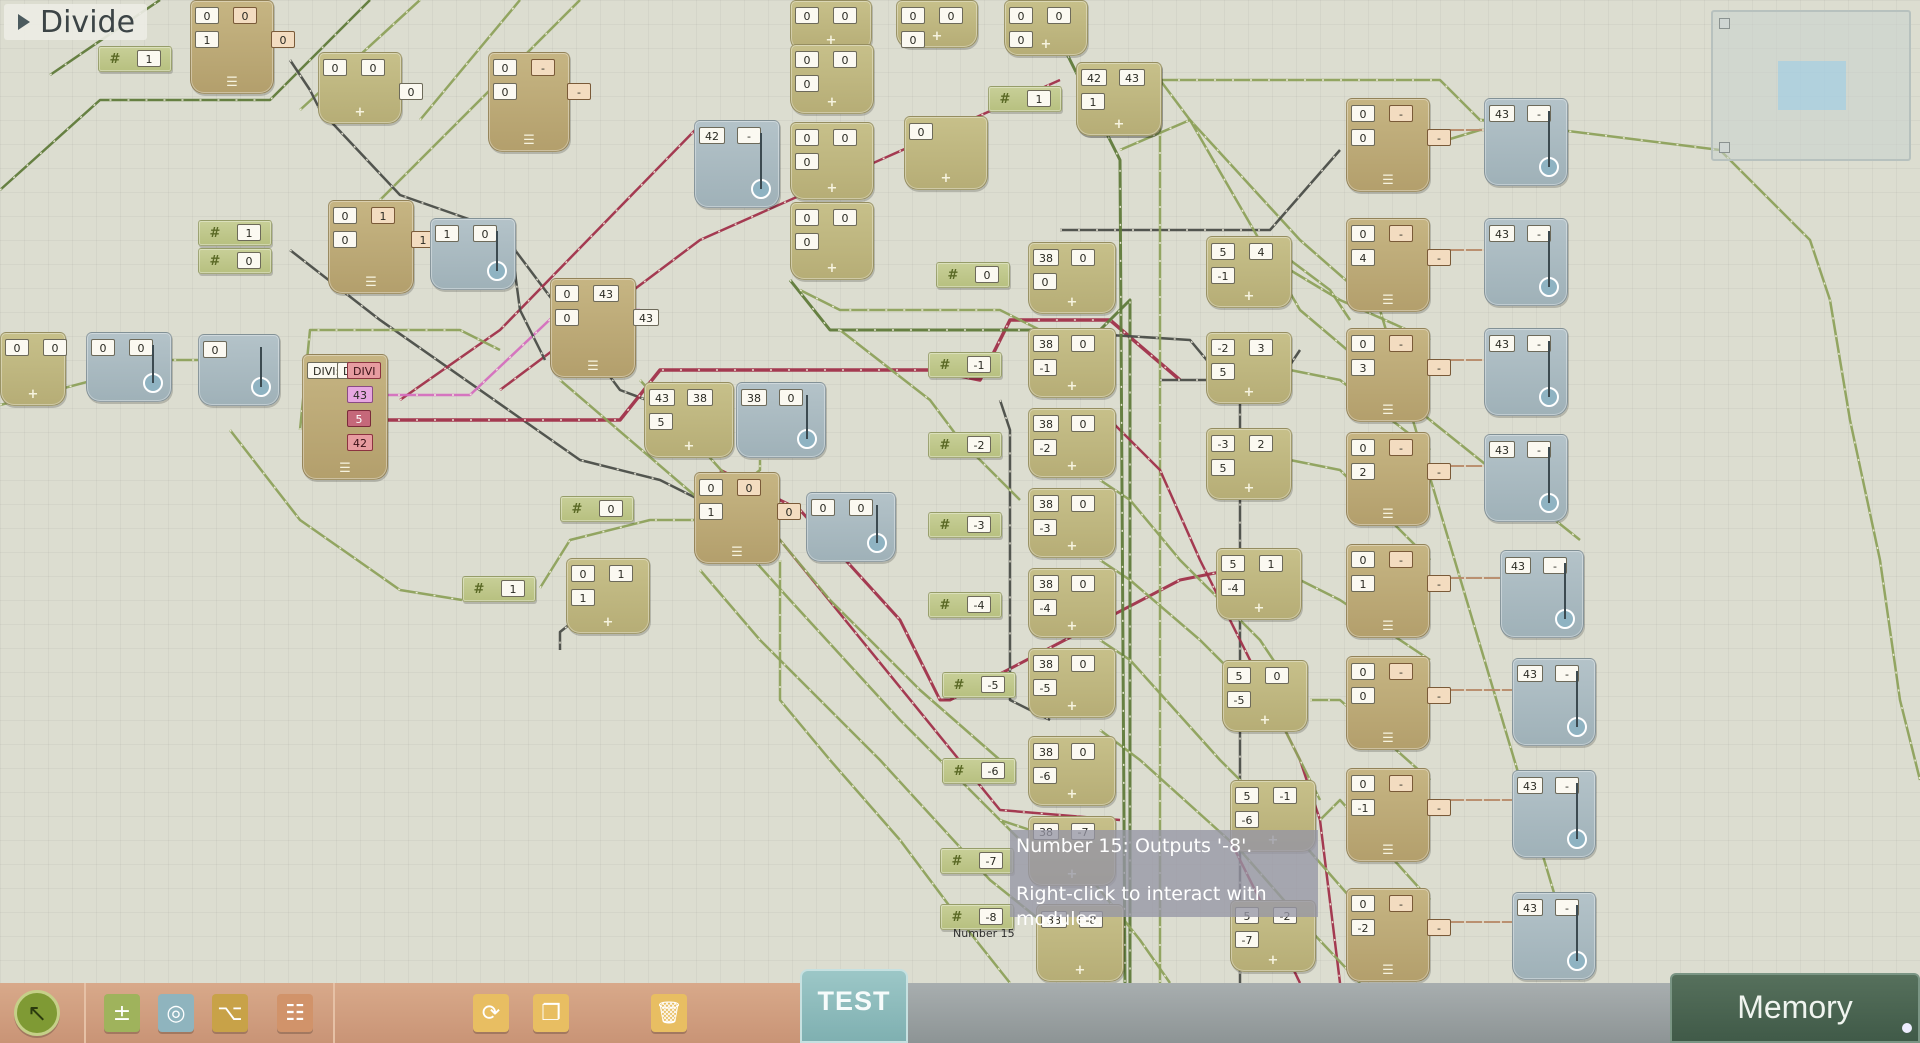  I want to click on arithmetic-module: -3 2 5 +, so click(1249, 464).